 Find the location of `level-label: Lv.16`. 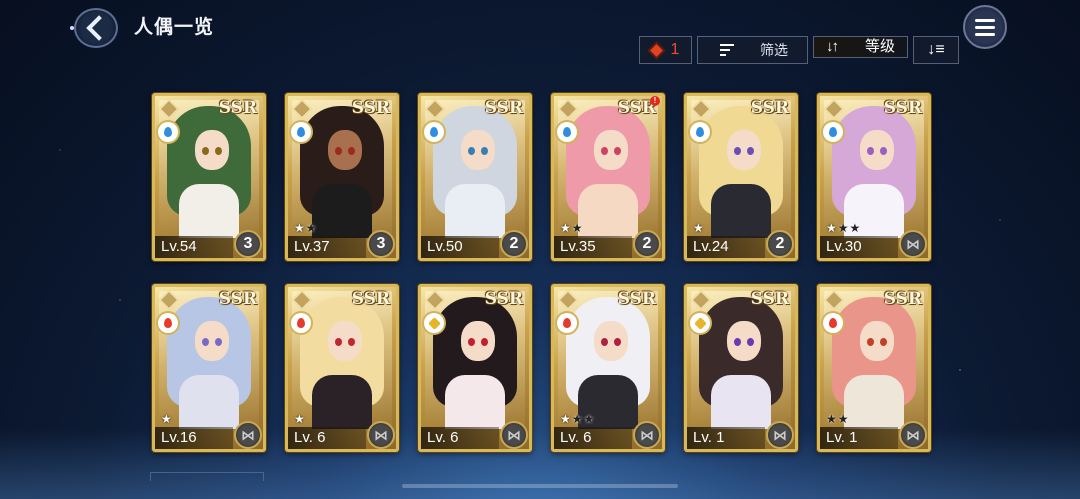

level-label: Lv.16 is located at coordinates (194, 438).